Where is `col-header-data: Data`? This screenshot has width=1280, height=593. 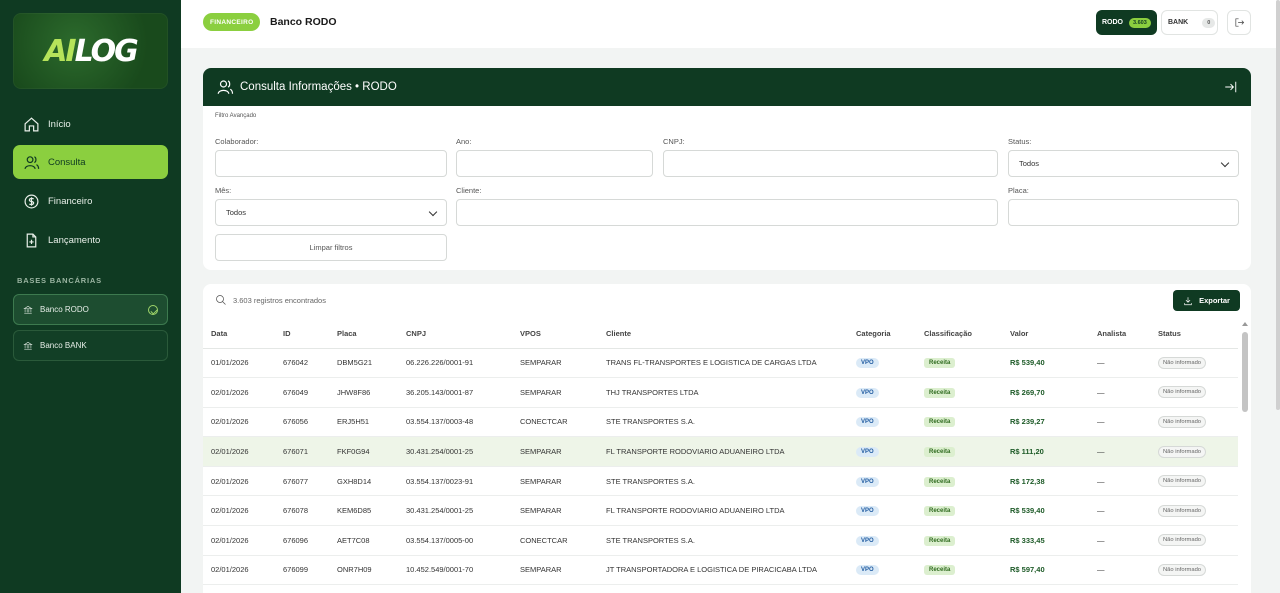 col-header-data: Data is located at coordinates (243, 334).